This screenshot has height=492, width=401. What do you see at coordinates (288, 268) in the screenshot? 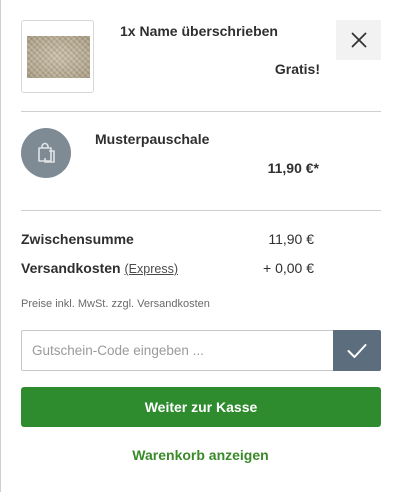
I see `shipping-value: + 0,00 €` at bounding box center [288, 268].